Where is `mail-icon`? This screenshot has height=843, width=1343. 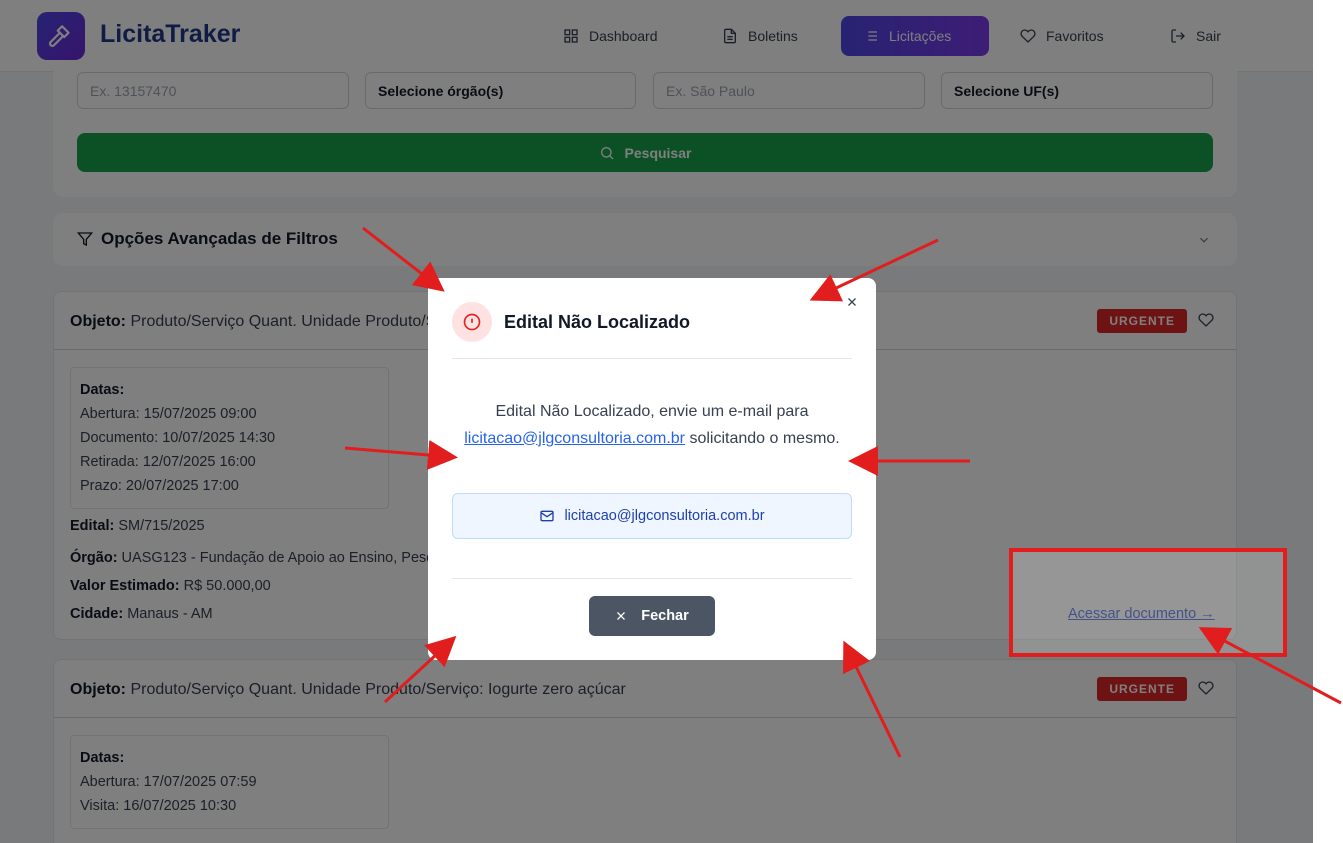 mail-icon is located at coordinates (547, 516).